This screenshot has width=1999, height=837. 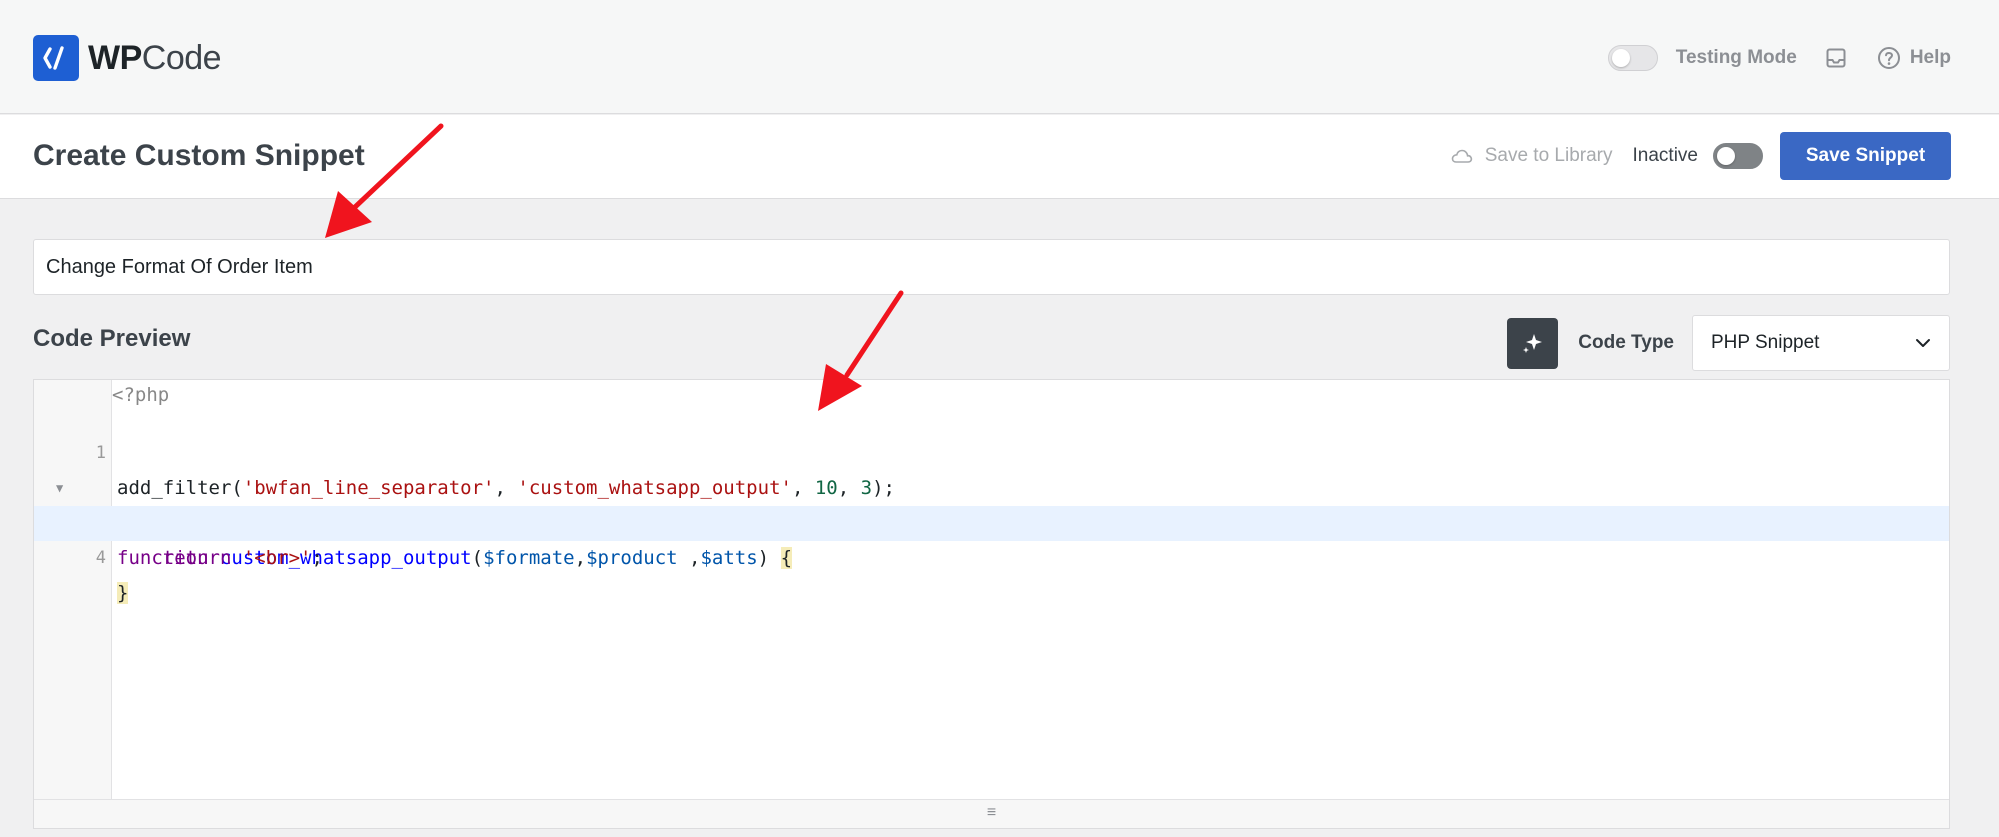 I want to click on ai-generate-button, so click(x=1533, y=343).